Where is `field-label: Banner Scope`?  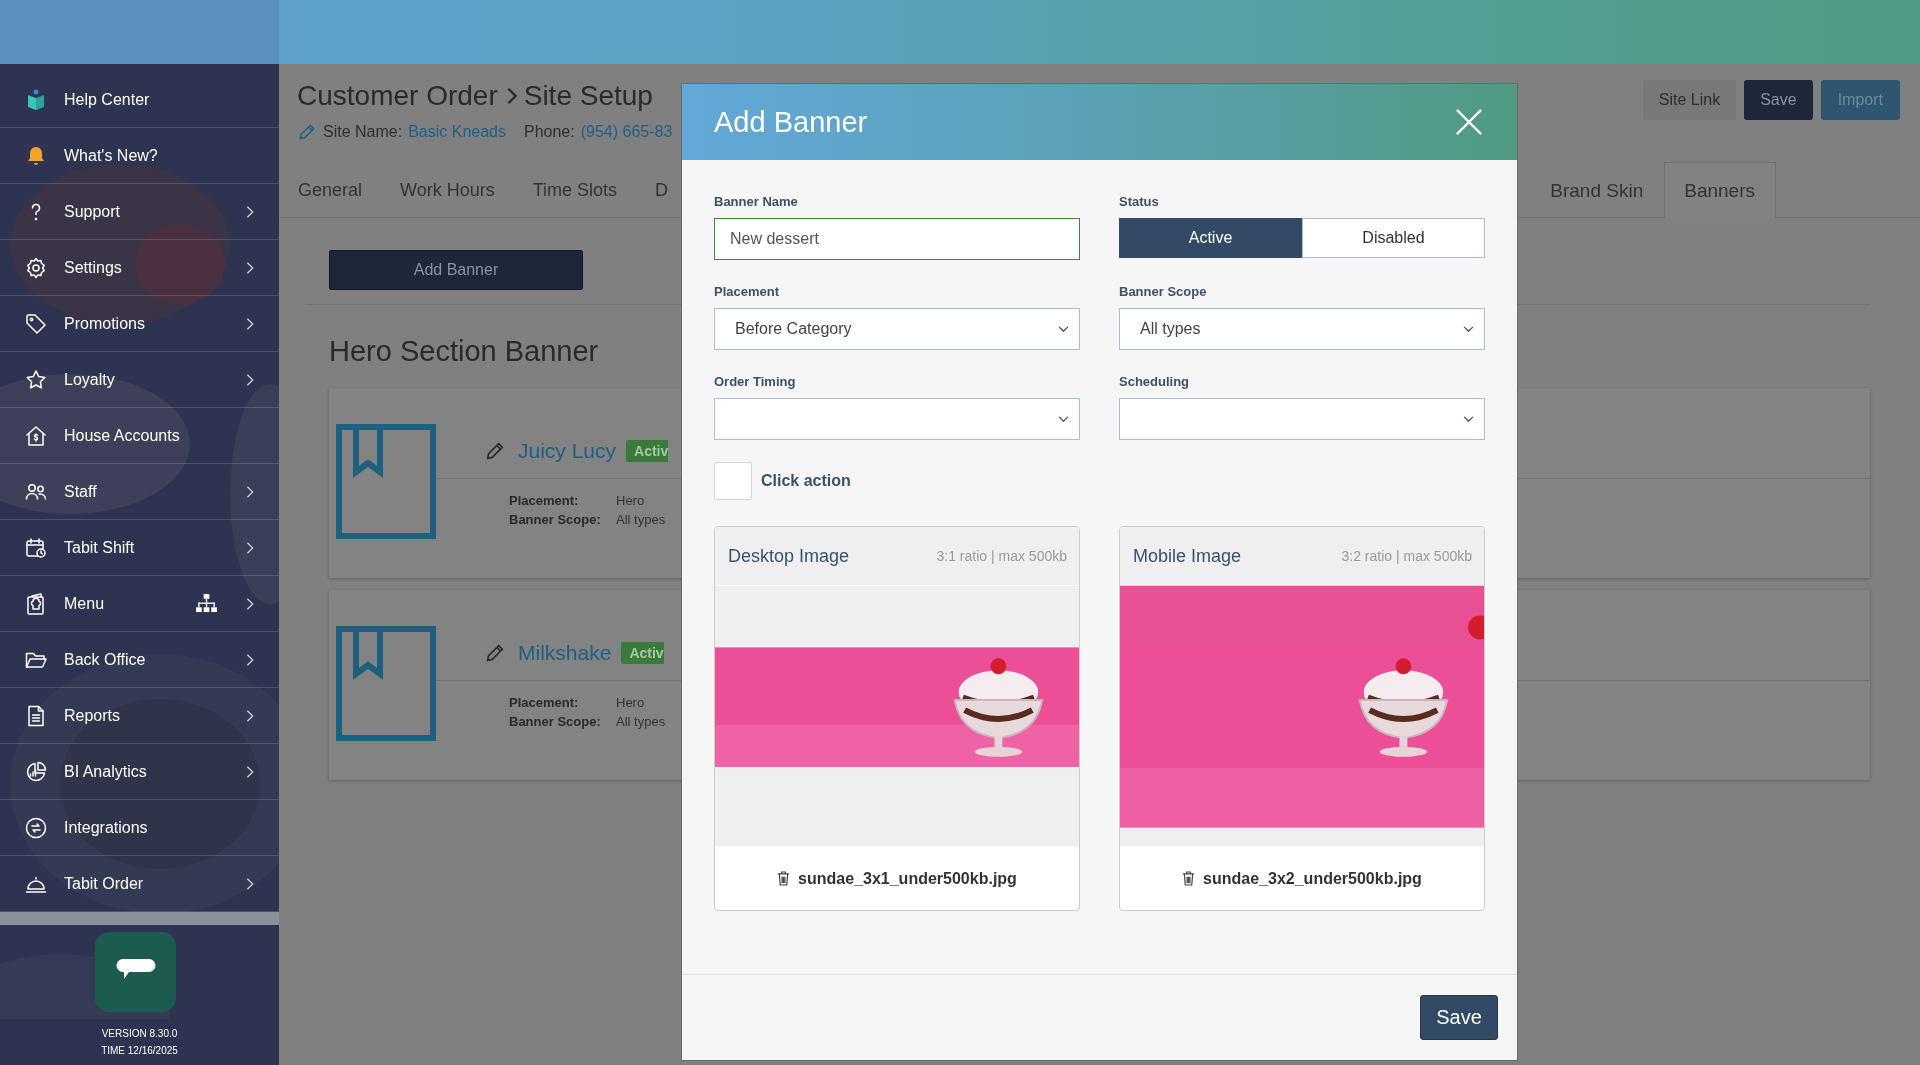
field-label: Banner Scope is located at coordinates (1163, 291).